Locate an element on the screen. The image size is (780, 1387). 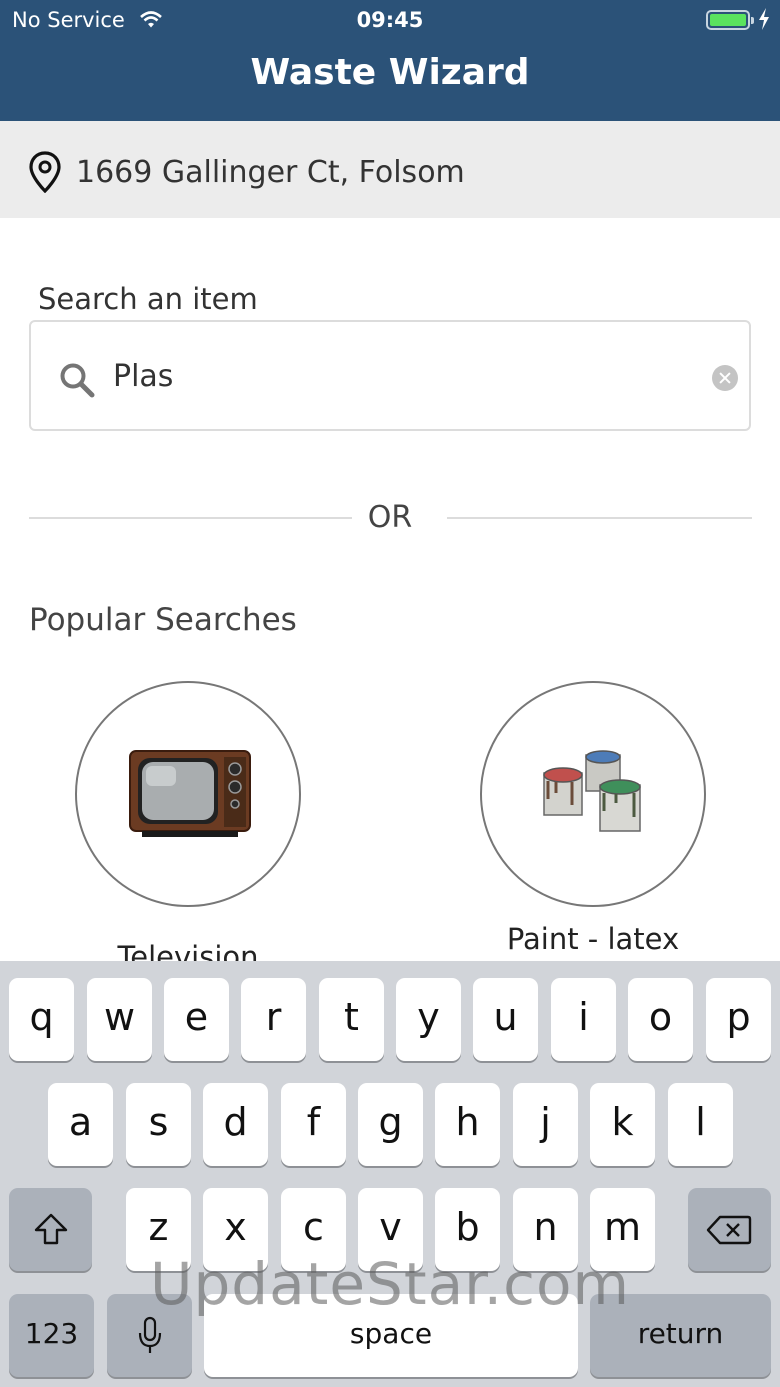
key-q: q is located at coordinates (41, 1019).